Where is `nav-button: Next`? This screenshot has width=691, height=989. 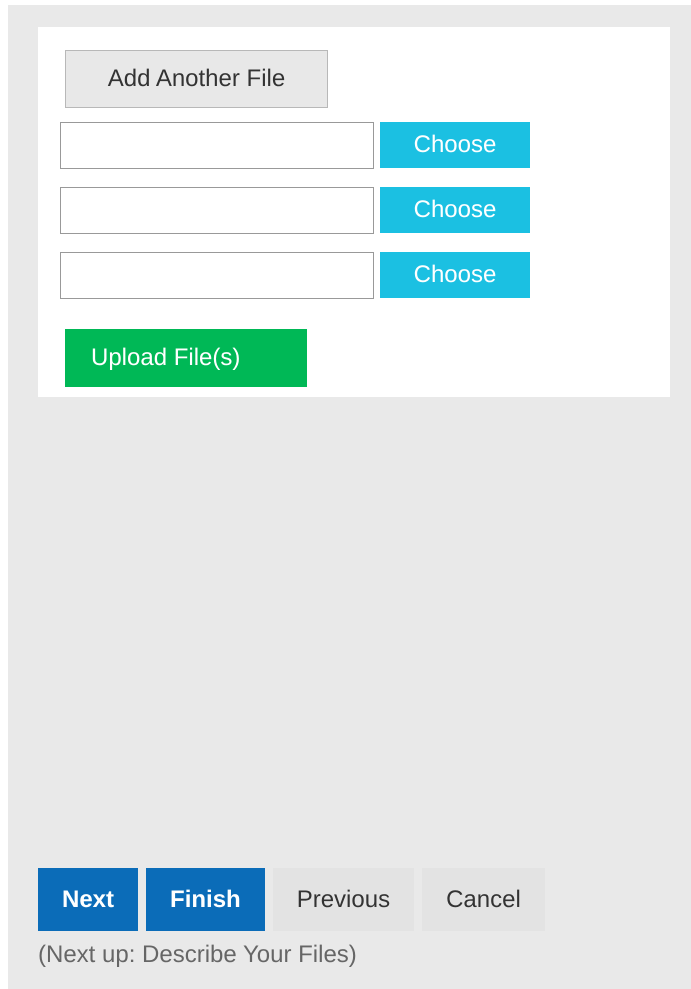 nav-button: Next is located at coordinates (88, 899).